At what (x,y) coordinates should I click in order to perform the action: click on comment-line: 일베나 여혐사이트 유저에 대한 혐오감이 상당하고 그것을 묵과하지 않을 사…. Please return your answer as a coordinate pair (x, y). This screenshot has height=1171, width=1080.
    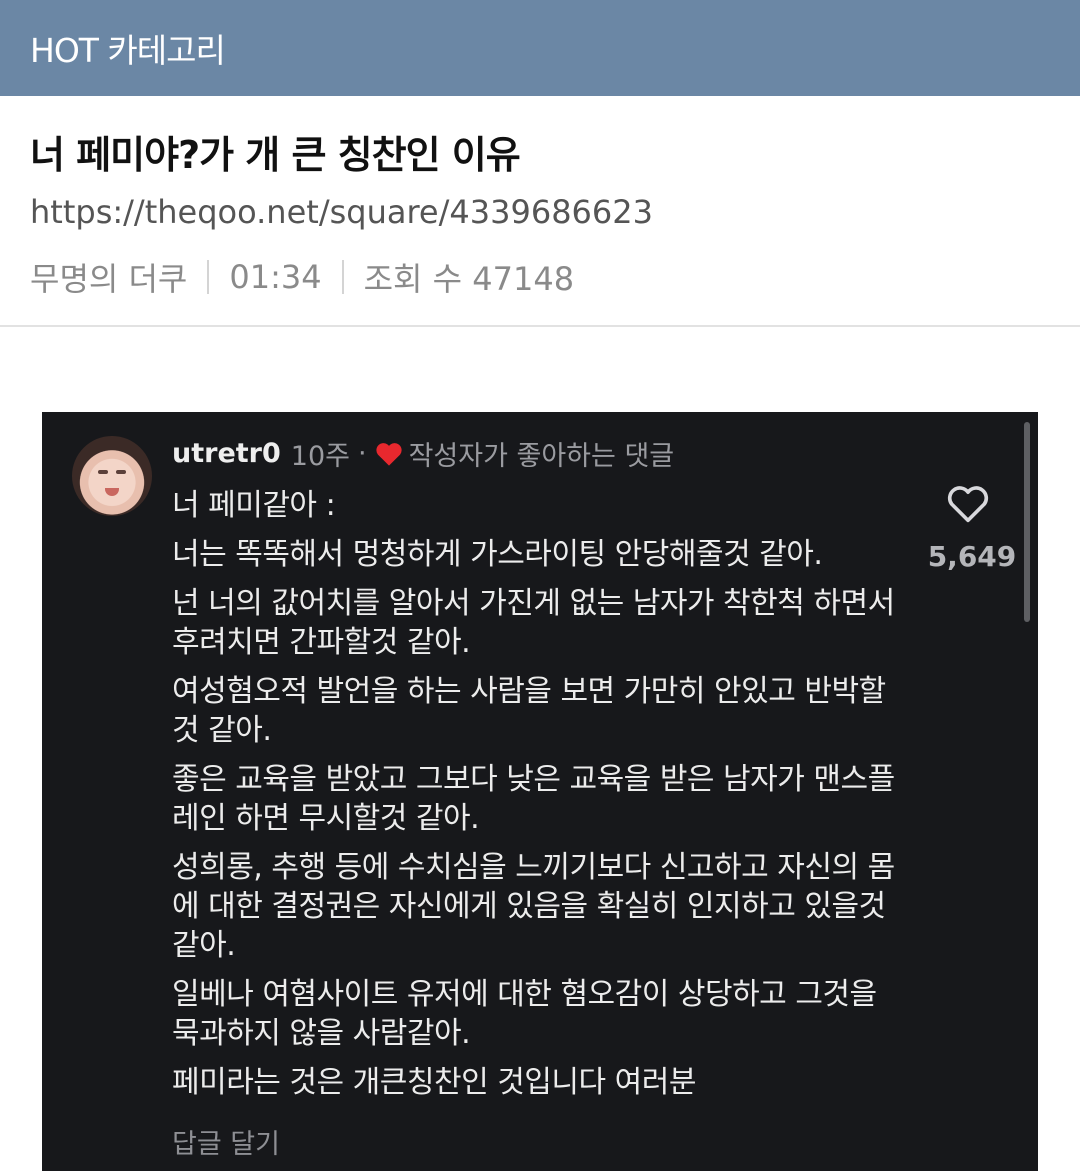
    Looking at the image, I should click on (524, 1014).